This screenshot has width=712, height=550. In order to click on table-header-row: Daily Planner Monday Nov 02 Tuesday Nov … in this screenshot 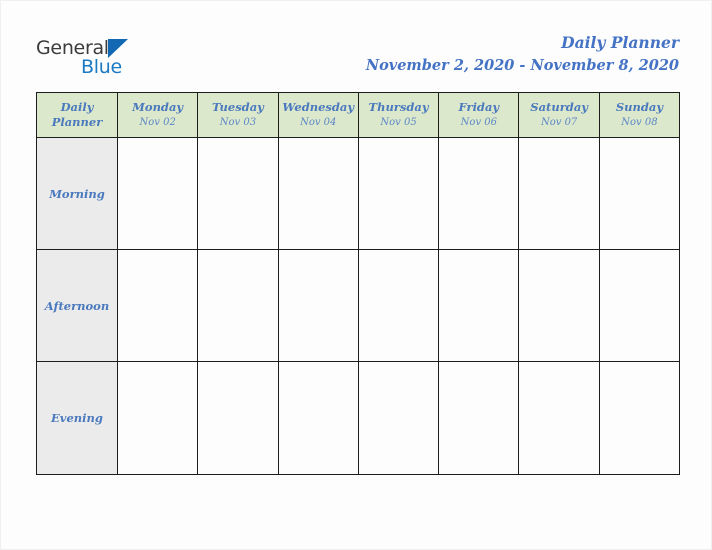, I will do `click(358, 115)`.